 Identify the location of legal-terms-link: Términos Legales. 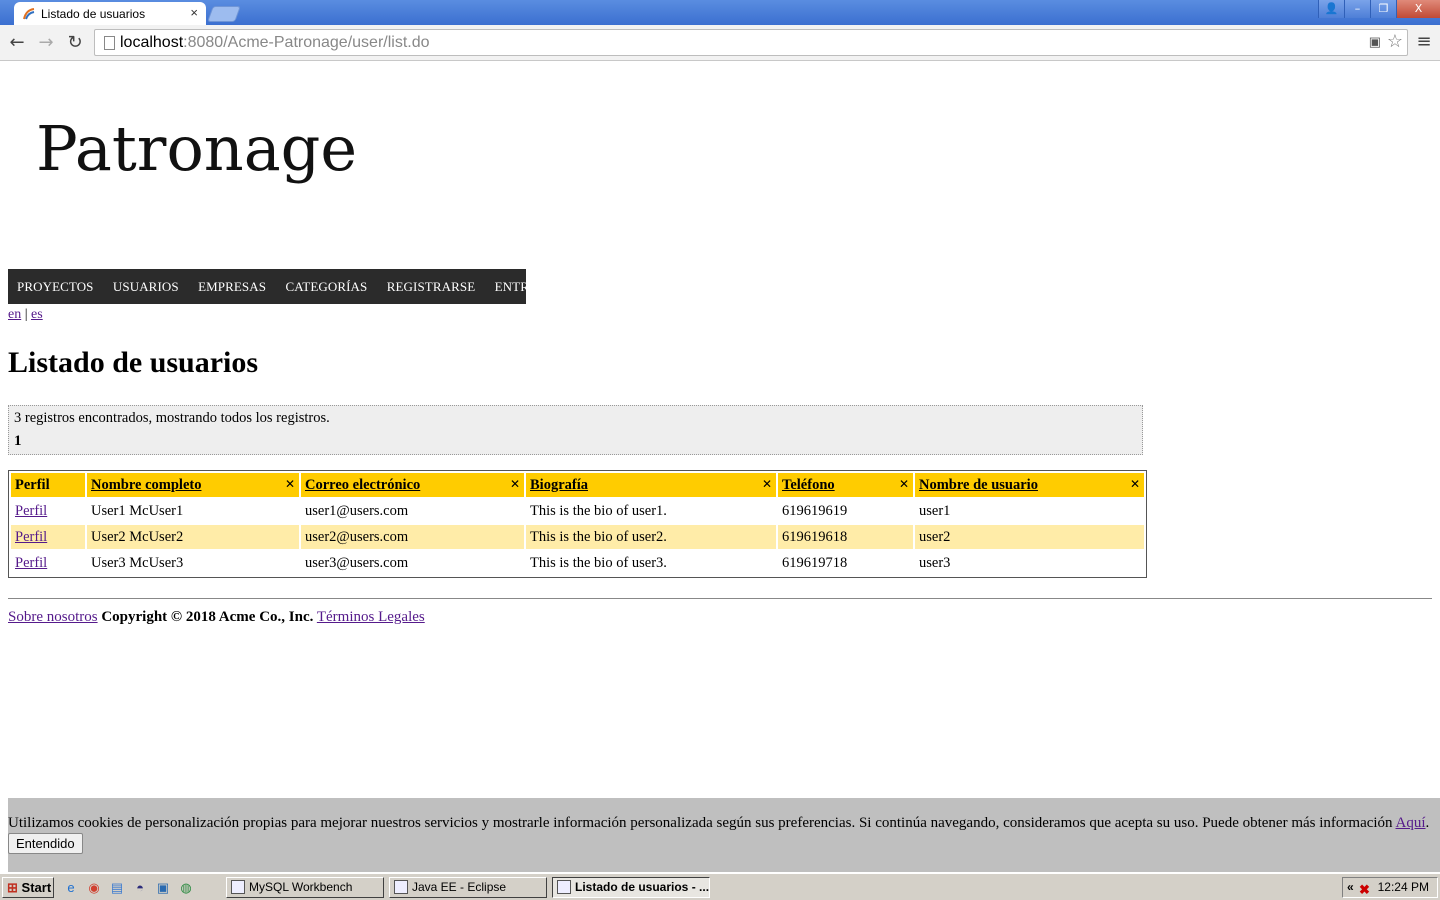
(371, 617).